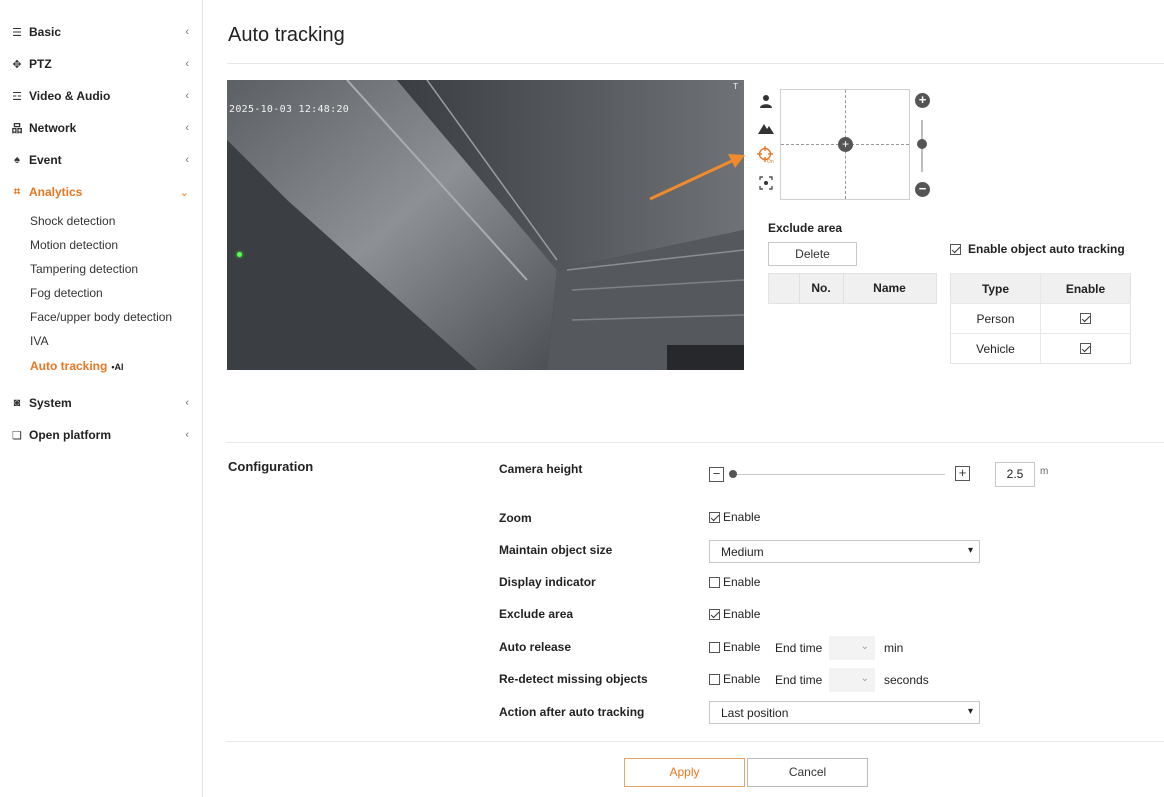  What do you see at coordinates (742, 679) in the screenshot?
I see `redetect-enable-label: Enable` at bounding box center [742, 679].